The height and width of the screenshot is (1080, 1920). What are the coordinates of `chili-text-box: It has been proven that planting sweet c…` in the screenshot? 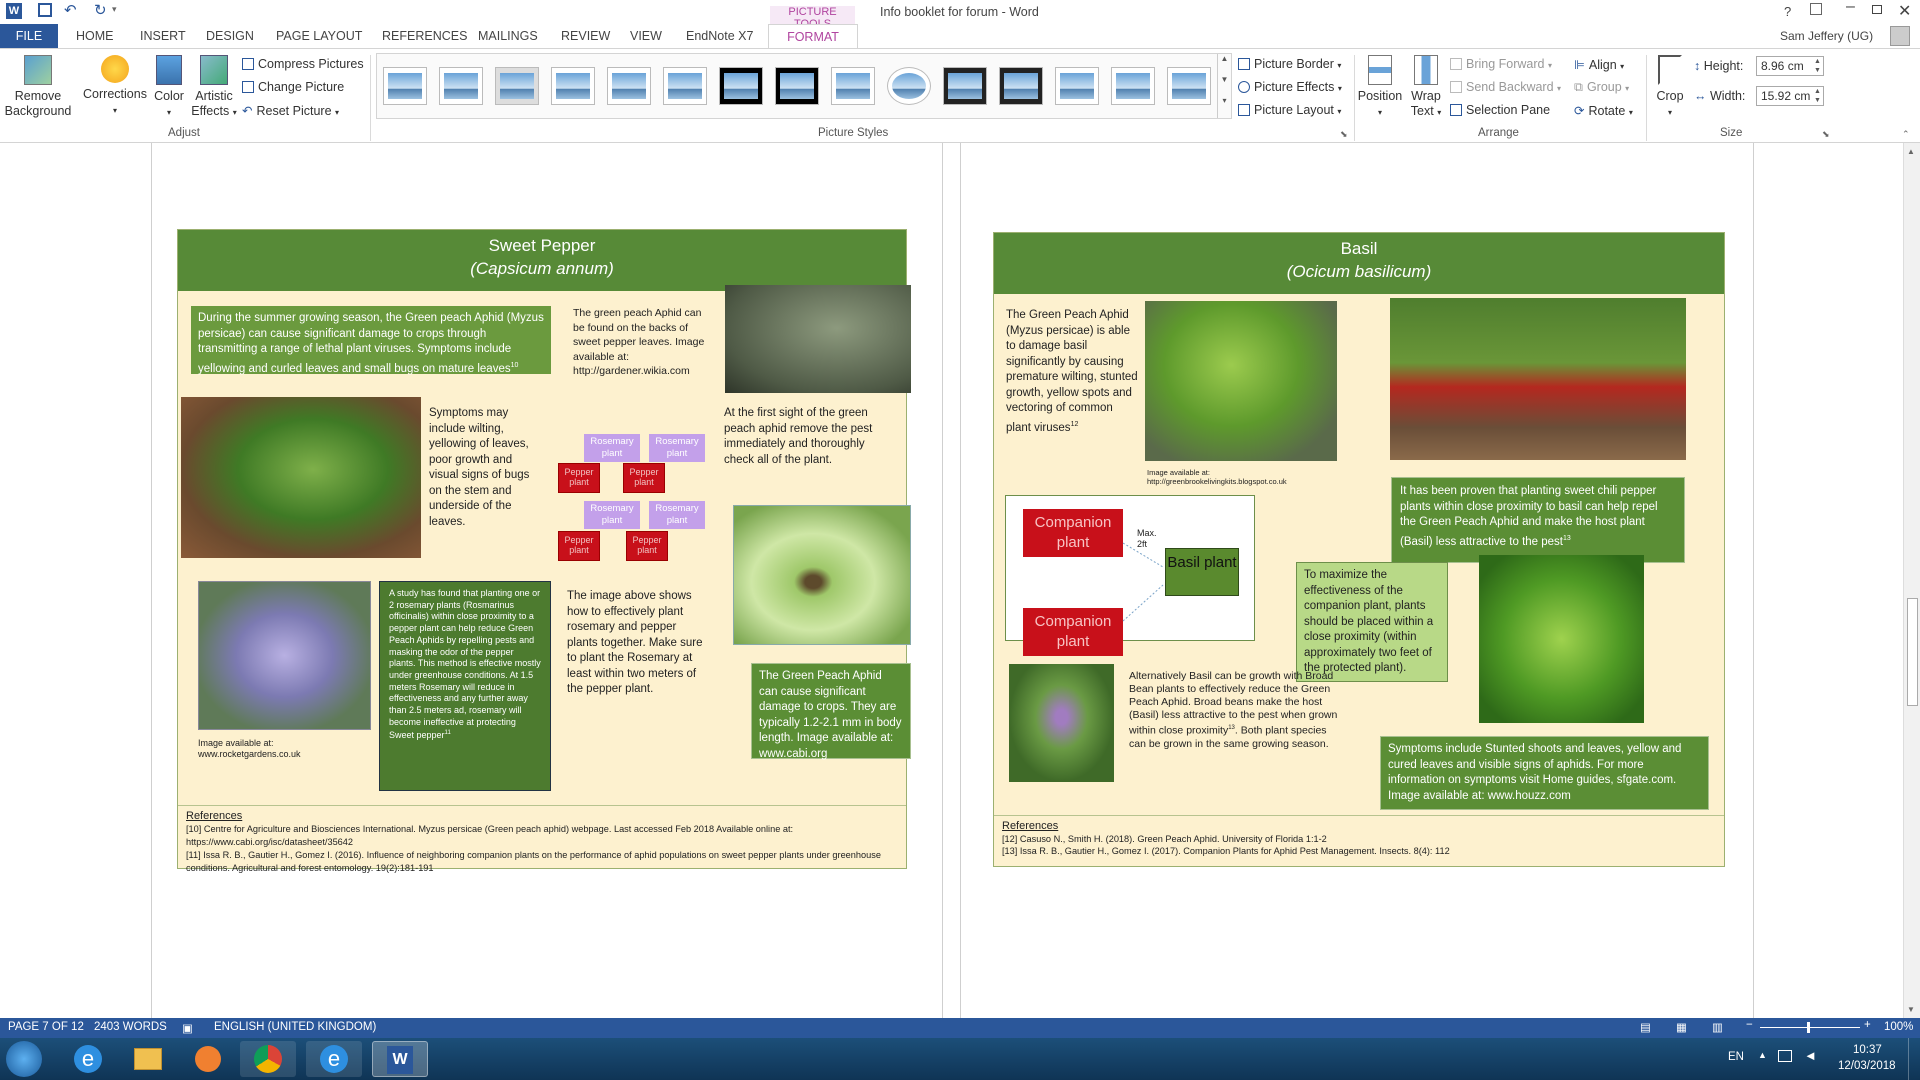 It's located at (1538, 520).